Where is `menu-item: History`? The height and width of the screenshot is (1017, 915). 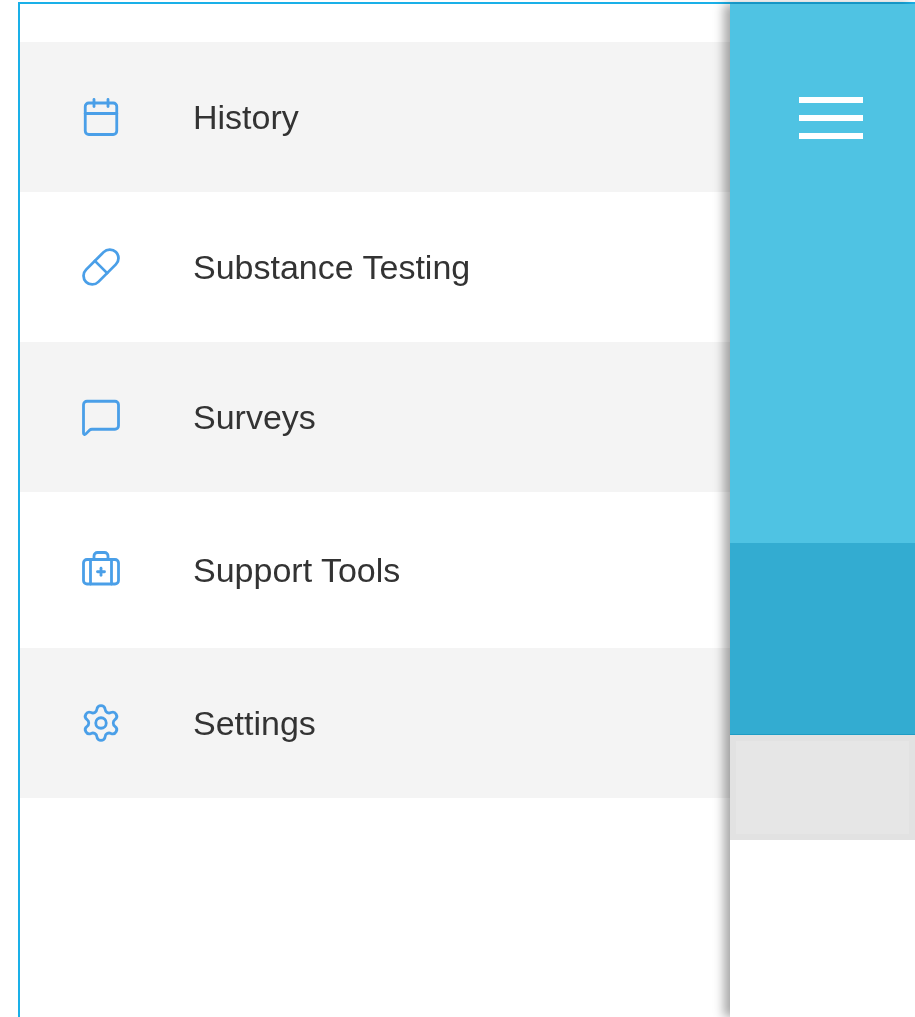
menu-item: History is located at coordinates (375, 117).